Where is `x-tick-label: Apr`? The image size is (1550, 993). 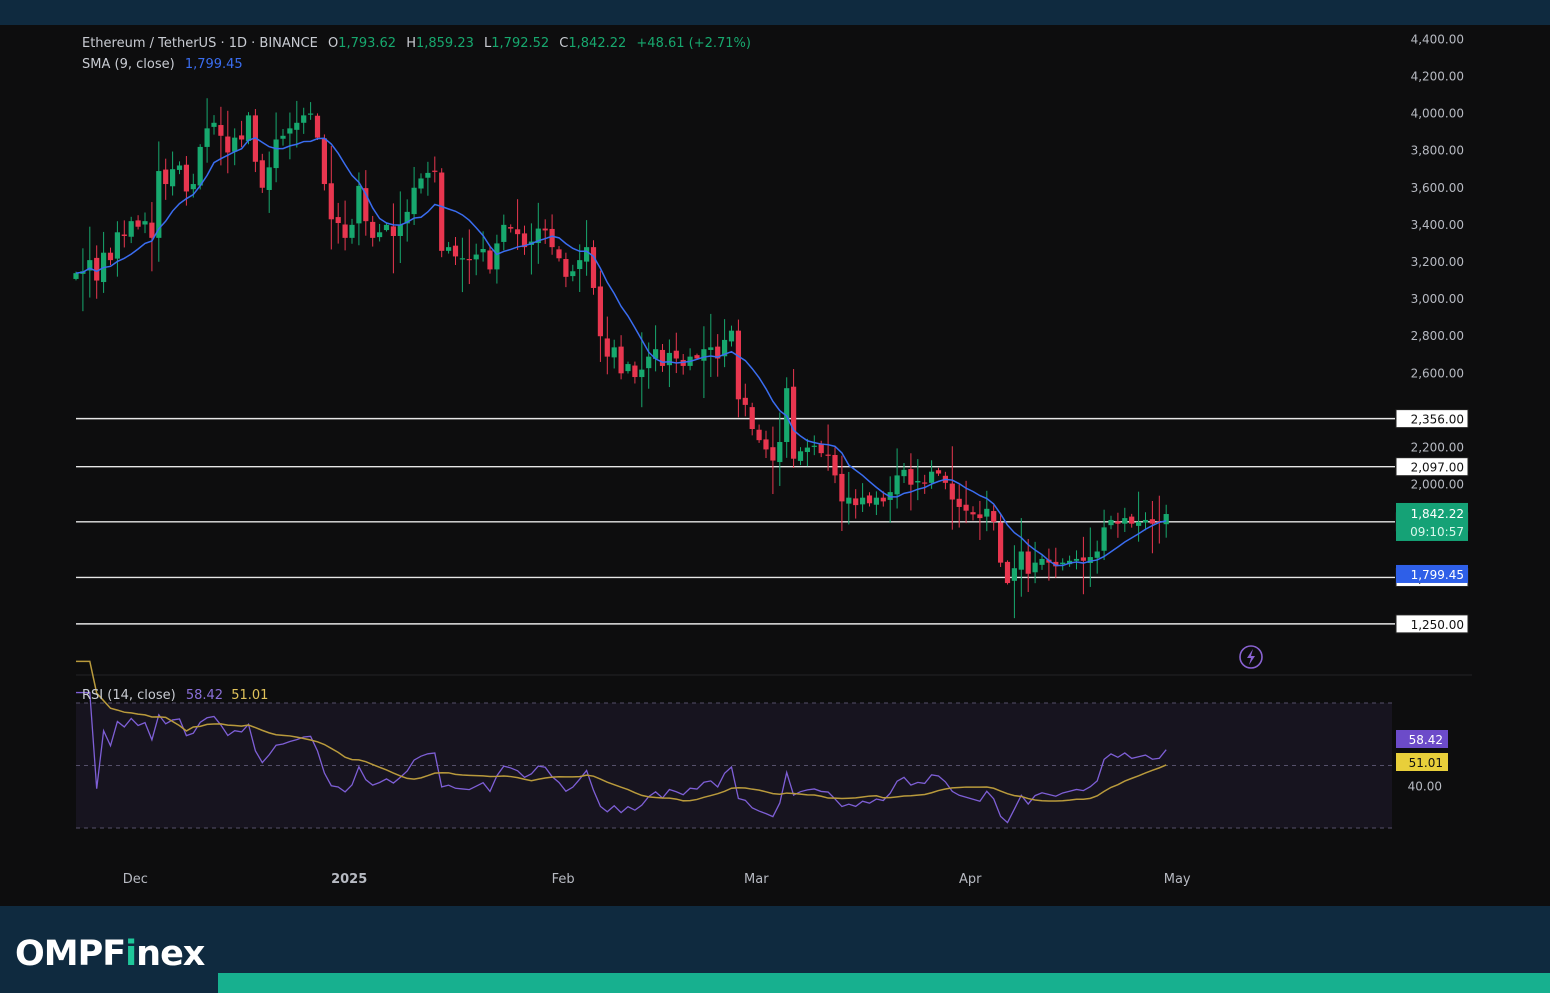
x-tick-label: Apr is located at coordinates (970, 879).